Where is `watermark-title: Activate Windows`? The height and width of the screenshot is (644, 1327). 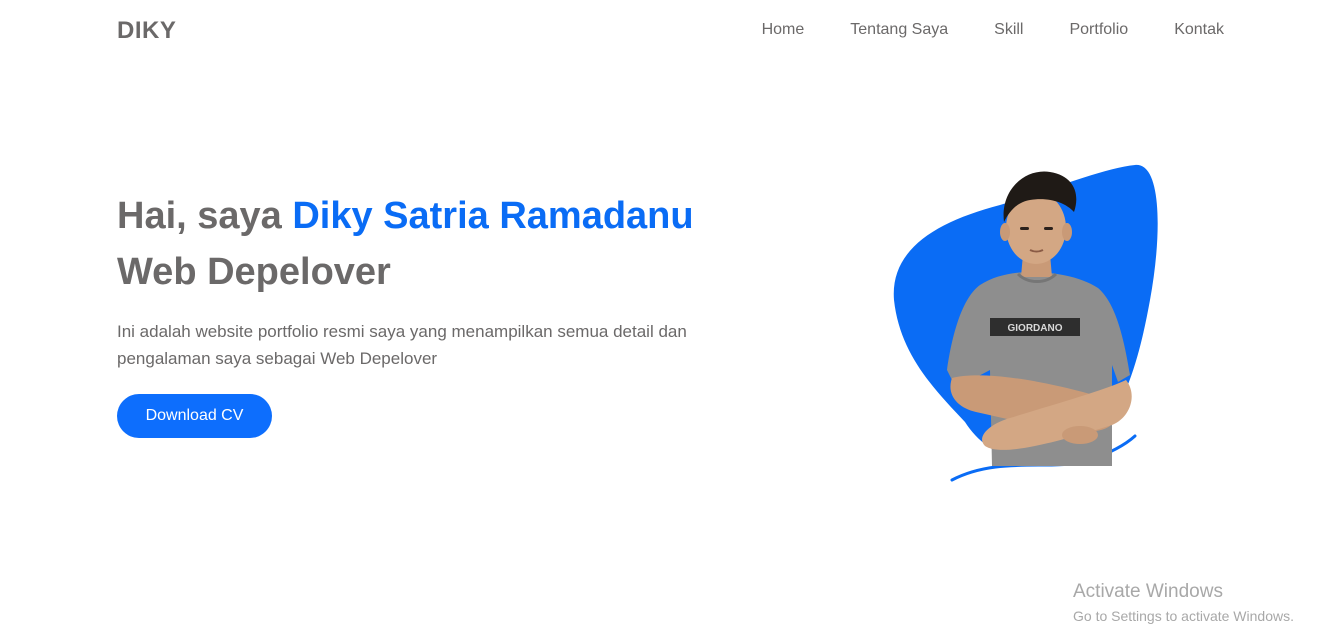 watermark-title: Activate Windows is located at coordinates (1148, 591).